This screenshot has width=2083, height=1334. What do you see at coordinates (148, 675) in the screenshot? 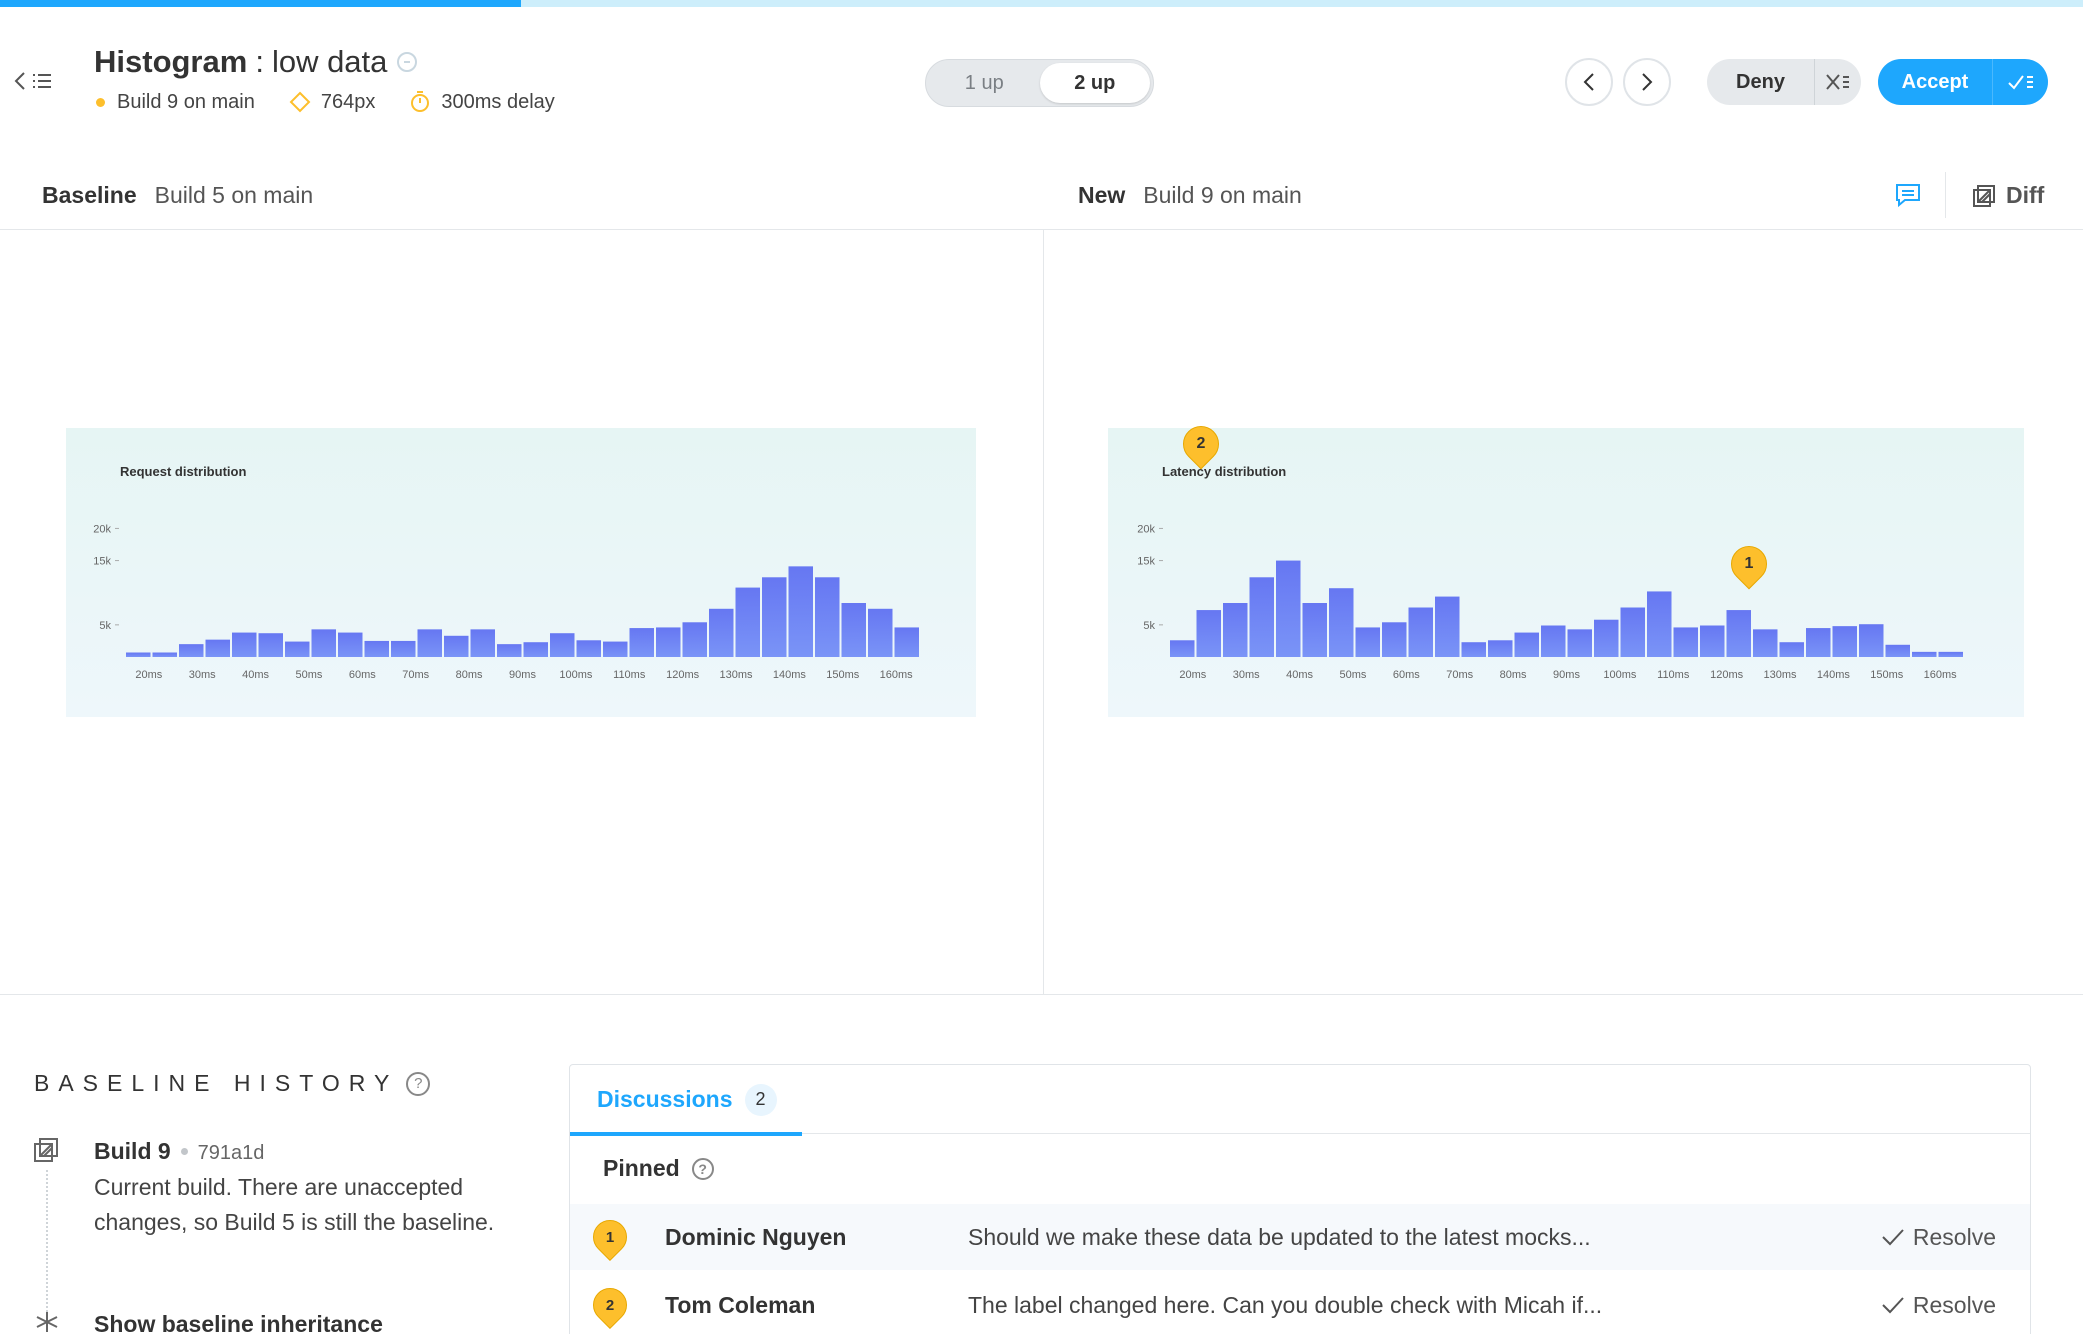
I see `x-tick-label: 20ms` at bounding box center [148, 675].